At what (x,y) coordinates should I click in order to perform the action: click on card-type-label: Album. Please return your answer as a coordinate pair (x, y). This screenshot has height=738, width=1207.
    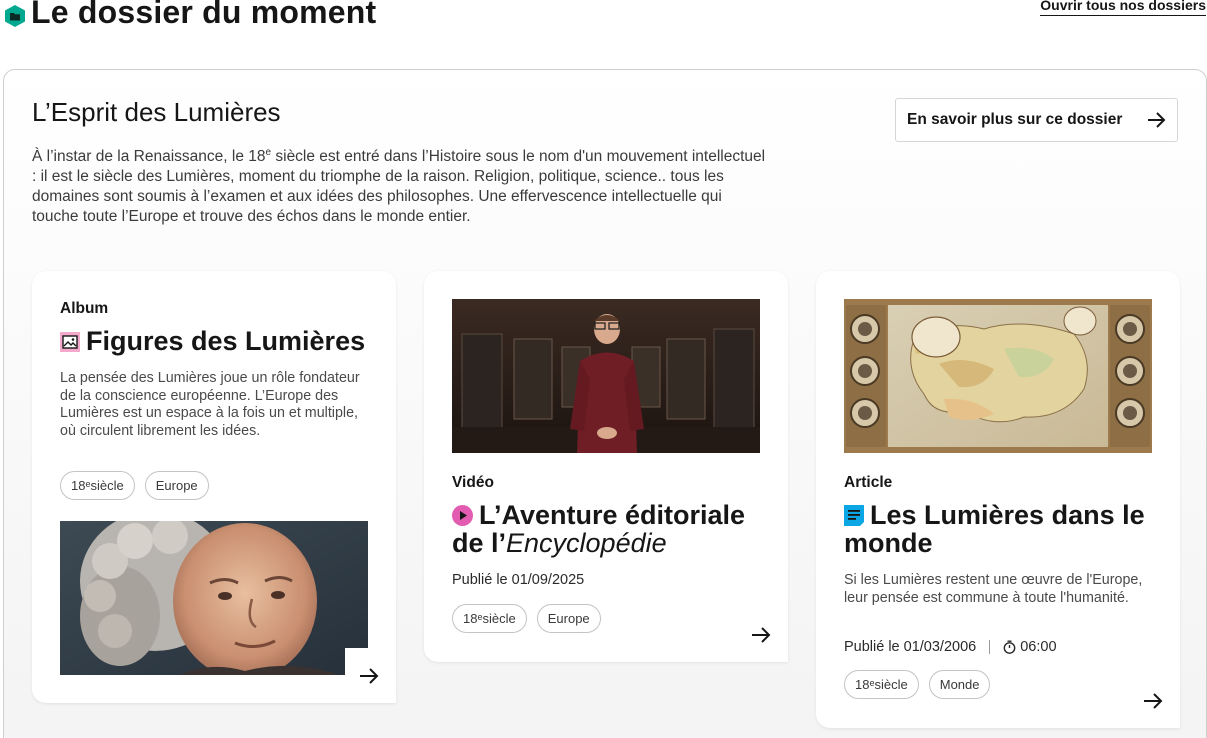
    Looking at the image, I should click on (84, 308).